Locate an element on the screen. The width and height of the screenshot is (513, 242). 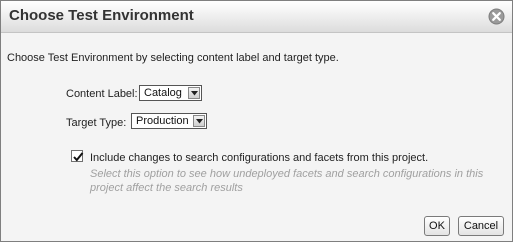
target-type-value: Production is located at coordinates (162, 121).